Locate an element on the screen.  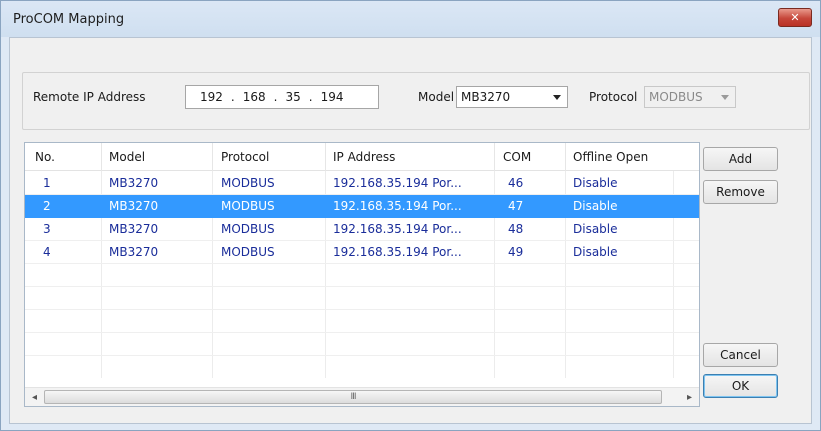
cell-no: 1 is located at coordinates (47, 183).